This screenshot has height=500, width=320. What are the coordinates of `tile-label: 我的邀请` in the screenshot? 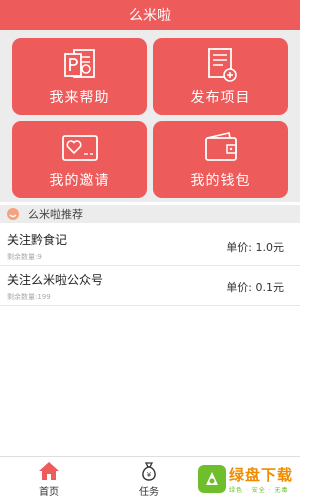 It's located at (79, 180).